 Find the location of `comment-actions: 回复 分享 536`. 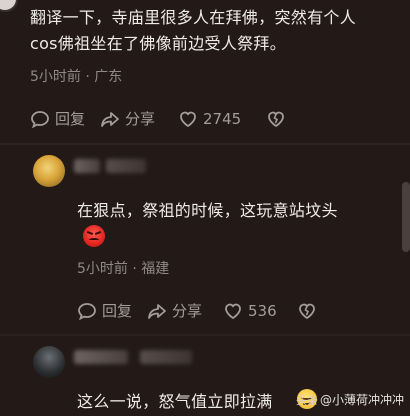

comment-actions: 回复 分享 536 is located at coordinates (197, 310).